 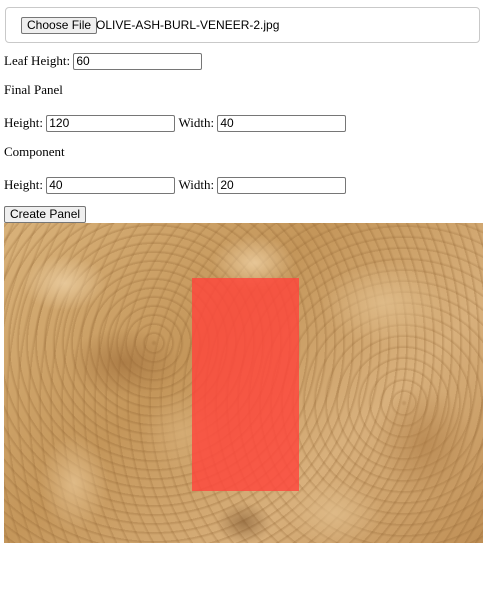 I want to click on component-width-label: Width:, so click(x=196, y=185).